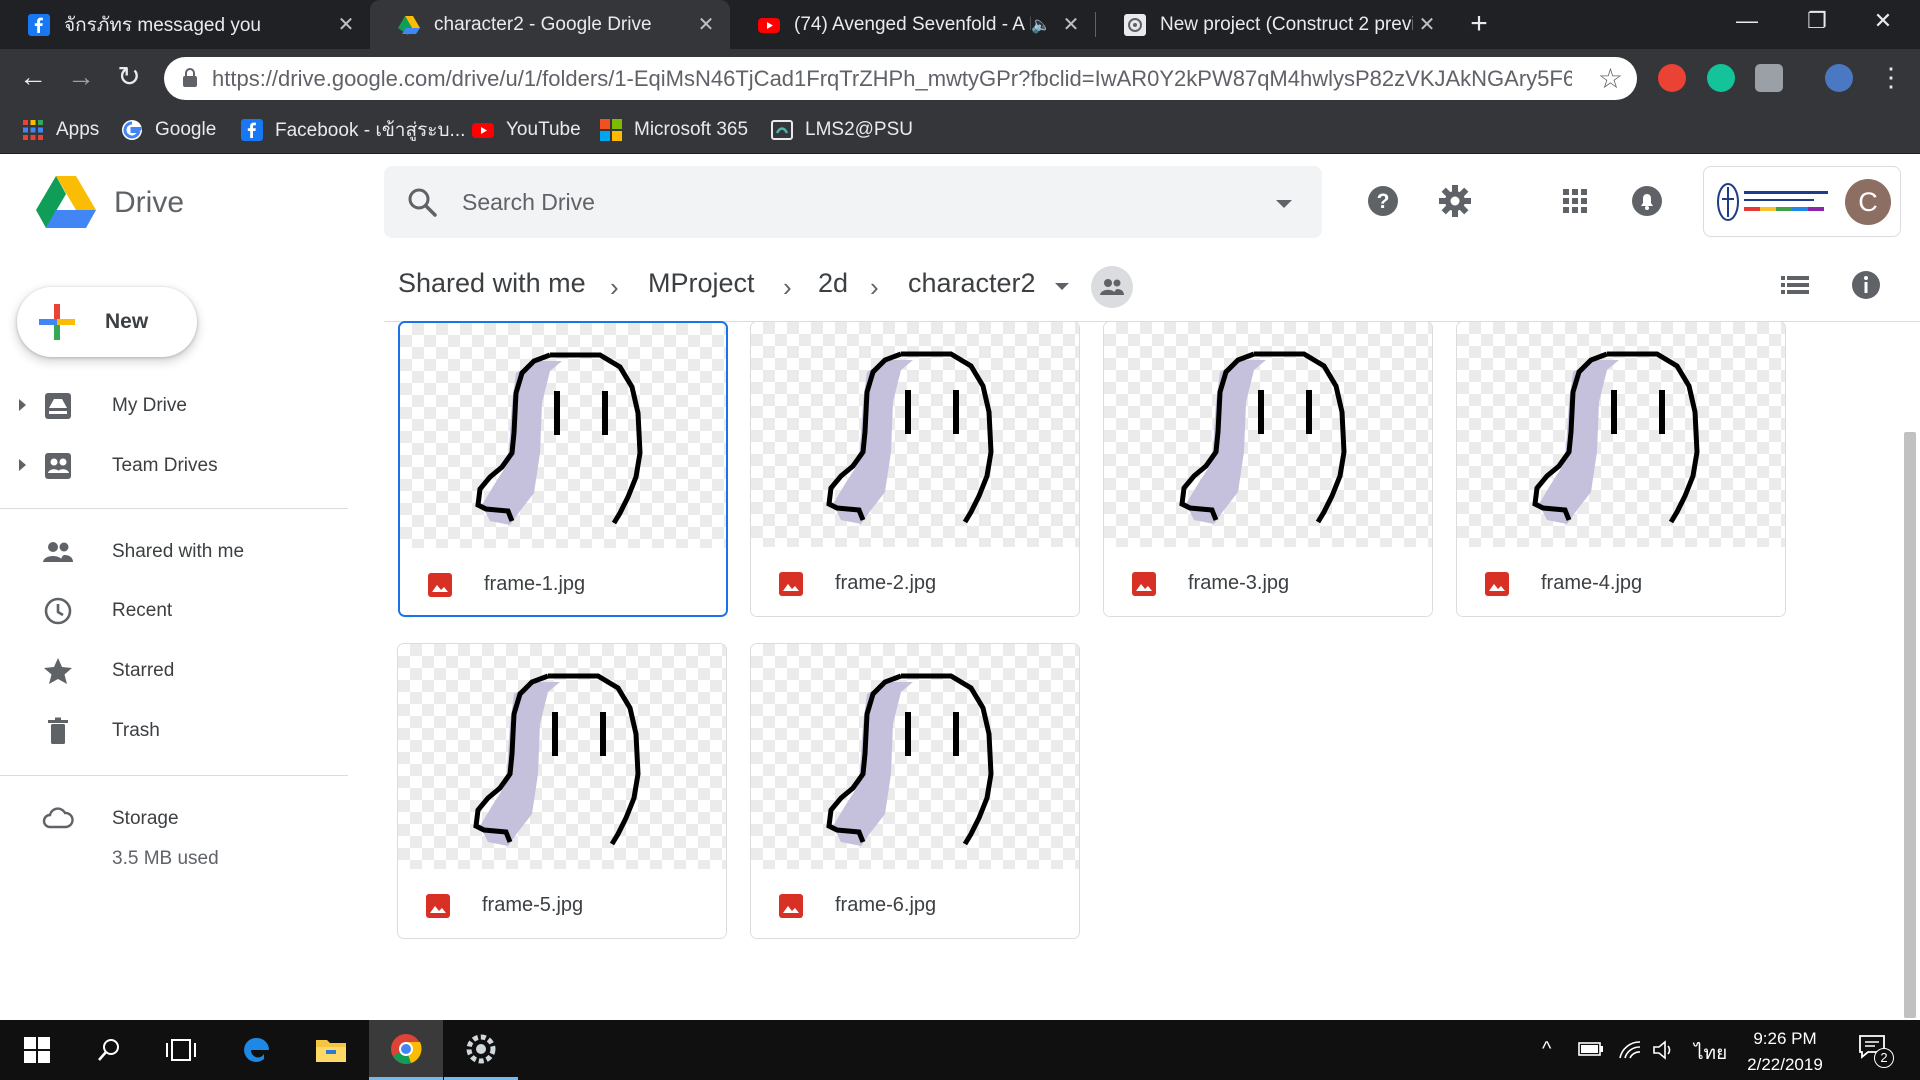 This screenshot has height=1080, width=1920. What do you see at coordinates (1610, 78) in the screenshot?
I see `bookmark-star-icon: ☆` at bounding box center [1610, 78].